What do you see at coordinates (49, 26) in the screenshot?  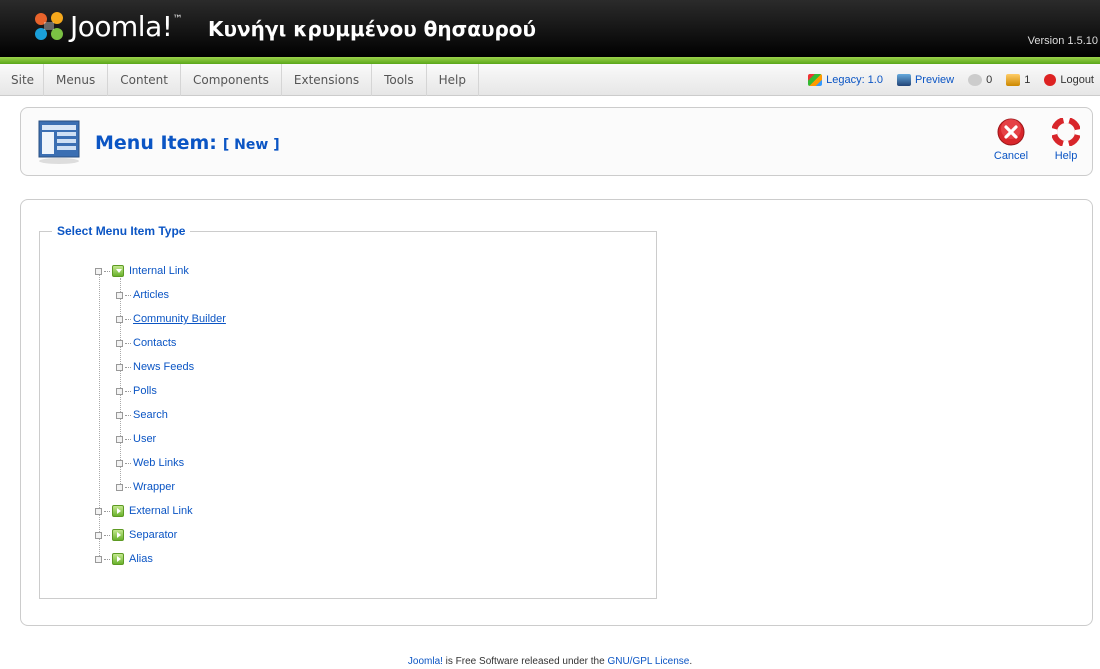 I see `joomla-logo-icon` at bounding box center [49, 26].